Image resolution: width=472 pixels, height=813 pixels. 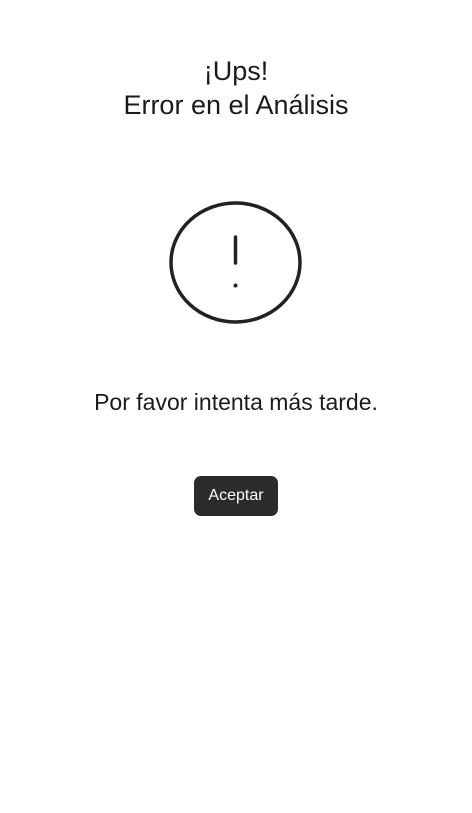 What do you see at coordinates (236, 105) in the screenshot?
I see `error-title: Error en el Análisis` at bounding box center [236, 105].